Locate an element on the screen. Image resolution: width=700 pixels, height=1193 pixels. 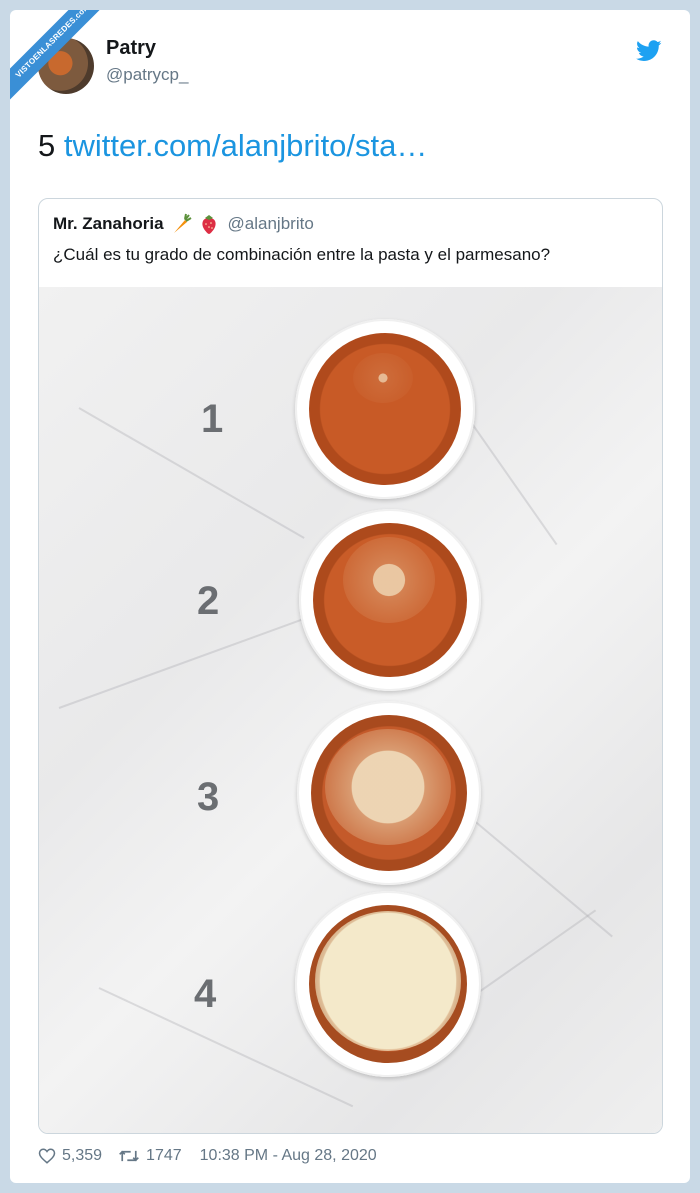
carrot-icon is located at coordinates (182, 223).